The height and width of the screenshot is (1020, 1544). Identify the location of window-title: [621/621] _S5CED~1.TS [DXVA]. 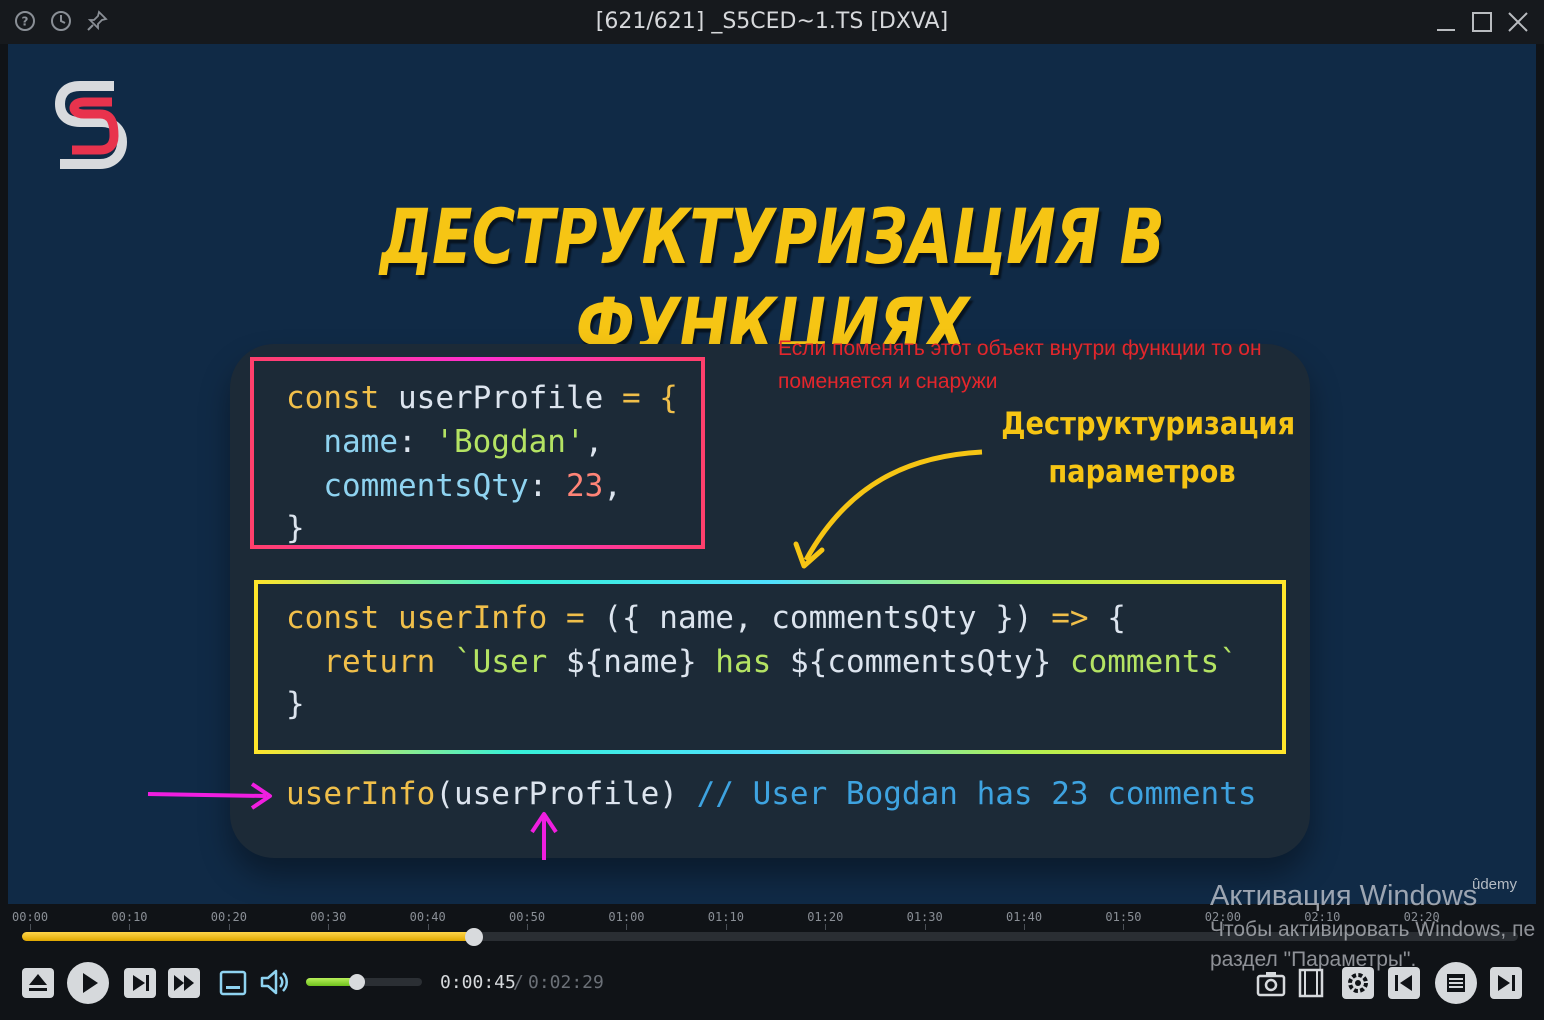
(772, 21).